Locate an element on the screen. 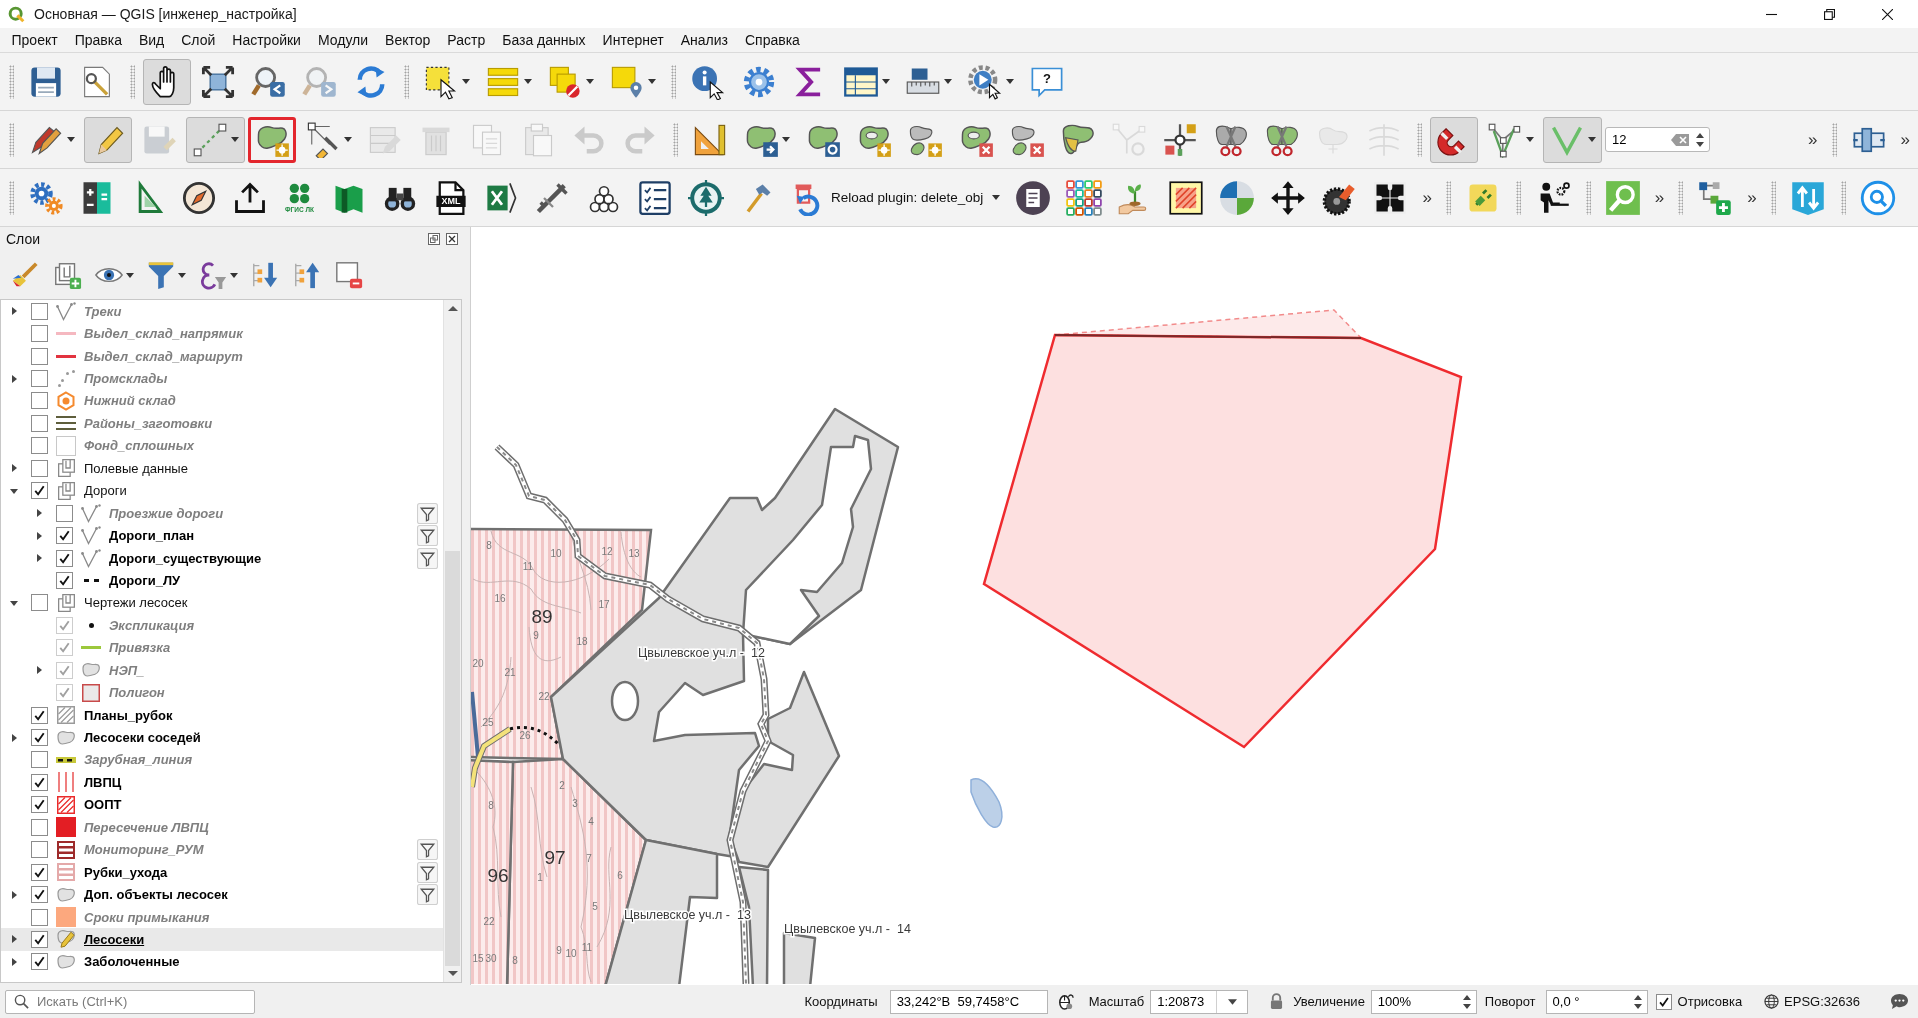 This screenshot has width=1918, height=1018. menu-item: Справка is located at coordinates (772, 40).